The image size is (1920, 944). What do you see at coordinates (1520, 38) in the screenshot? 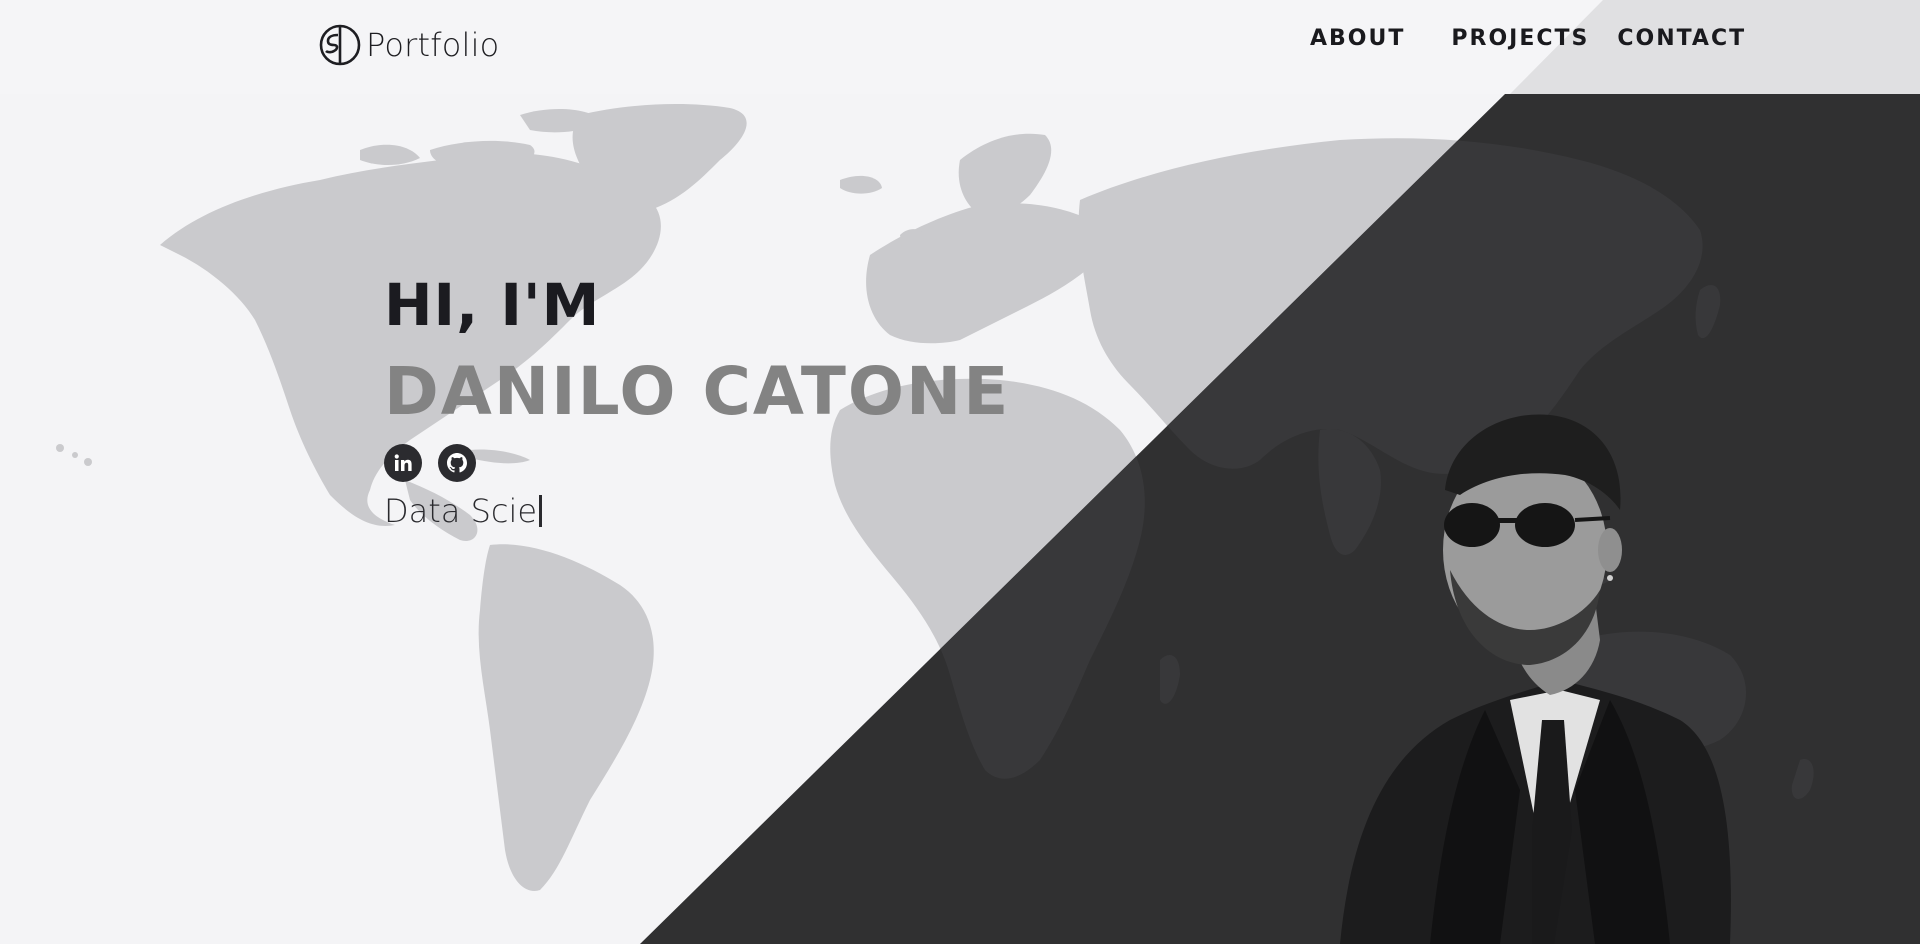
I see `nav-link-projects: PROJECTS` at bounding box center [1520, 38].